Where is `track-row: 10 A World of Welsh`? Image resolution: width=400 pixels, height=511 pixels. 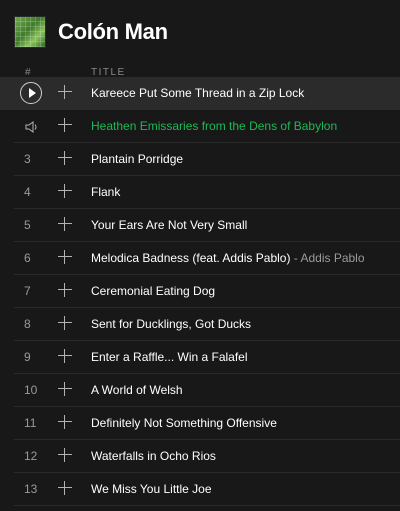
track-row: 10 A World of Welsh is located at coordinates (200, 390).